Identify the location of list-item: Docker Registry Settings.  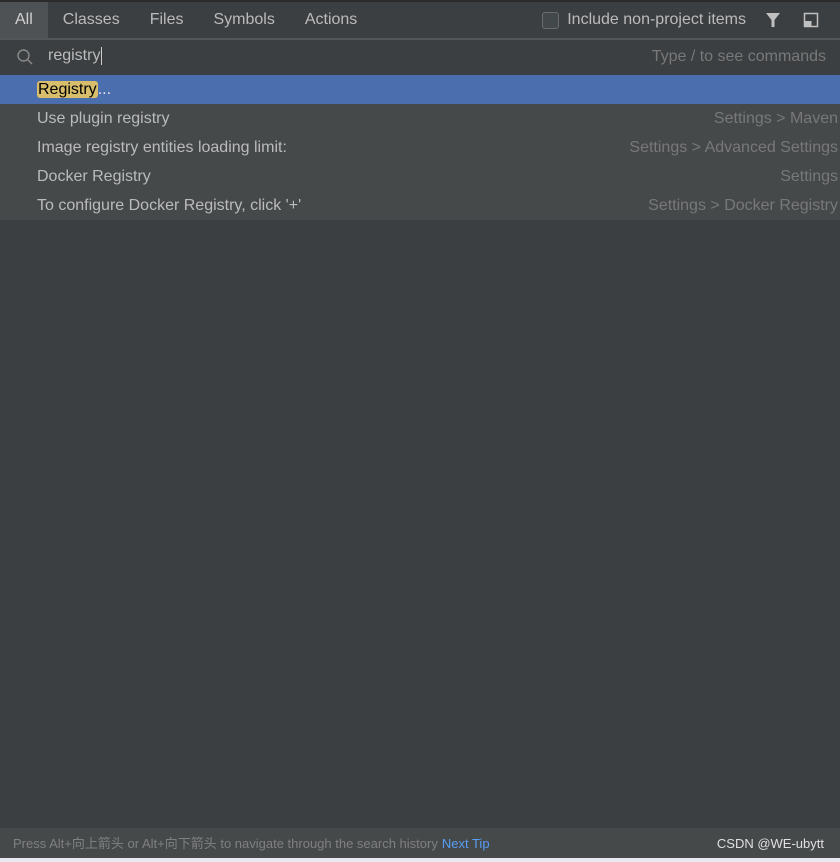
(420, 176).